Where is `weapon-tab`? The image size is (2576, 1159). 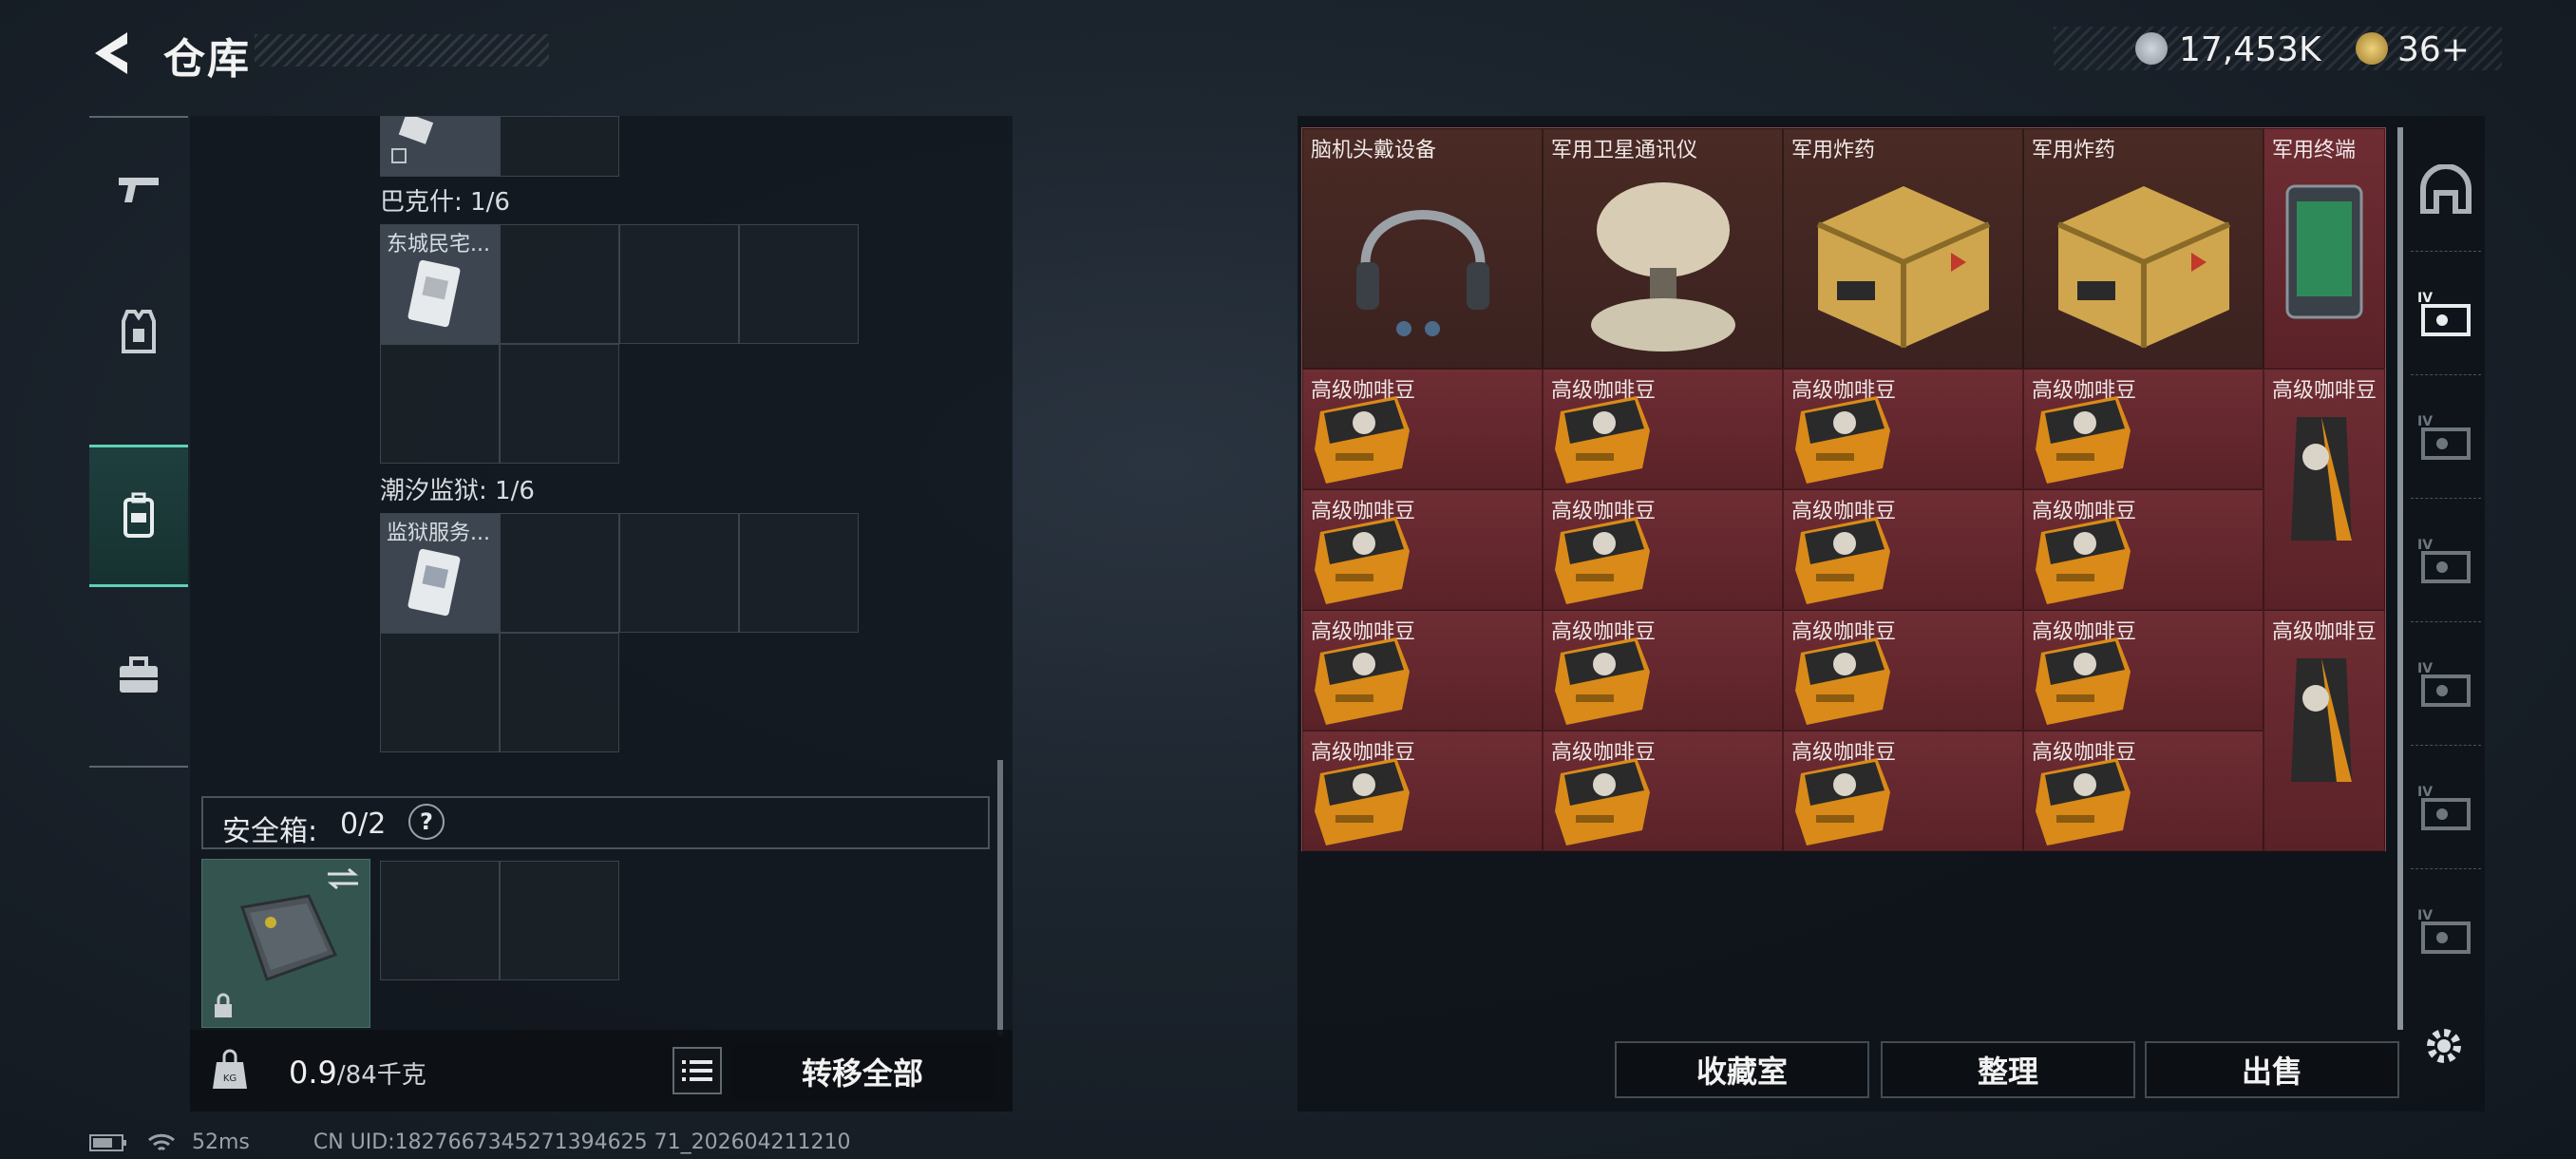
weapon-tab is located at coordinates (138, 189).